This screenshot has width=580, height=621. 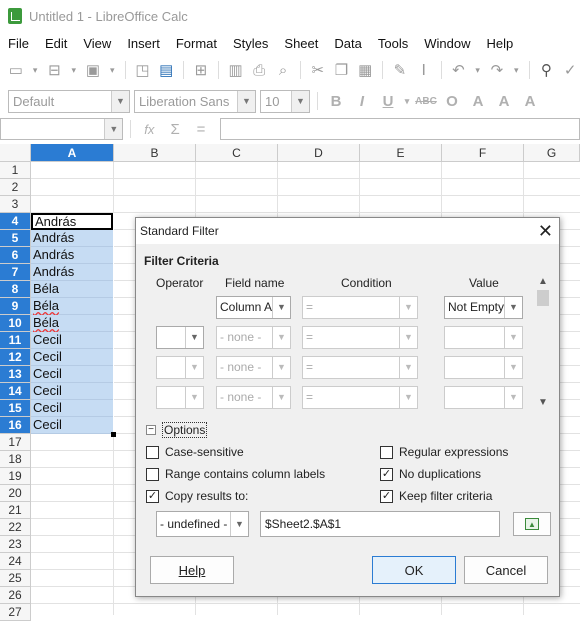 What do you see at coordinates (430, 474) in the screenshot?
I see `no-duplications-option: ✓ No duplications` at bounding box center [430, 474].